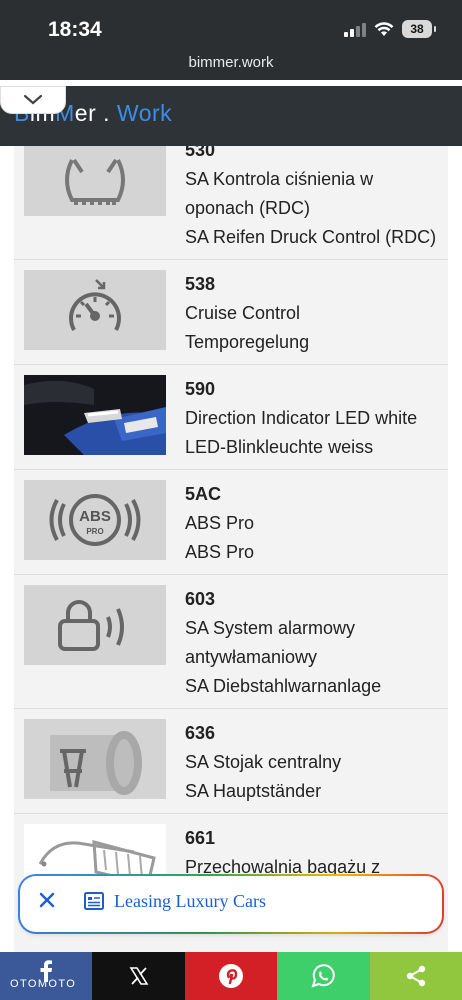 Image resolution: width=462 pixels, height=1000 pixels. I want to click on option-text-line: SA Hauptständer, so click(253, 791).